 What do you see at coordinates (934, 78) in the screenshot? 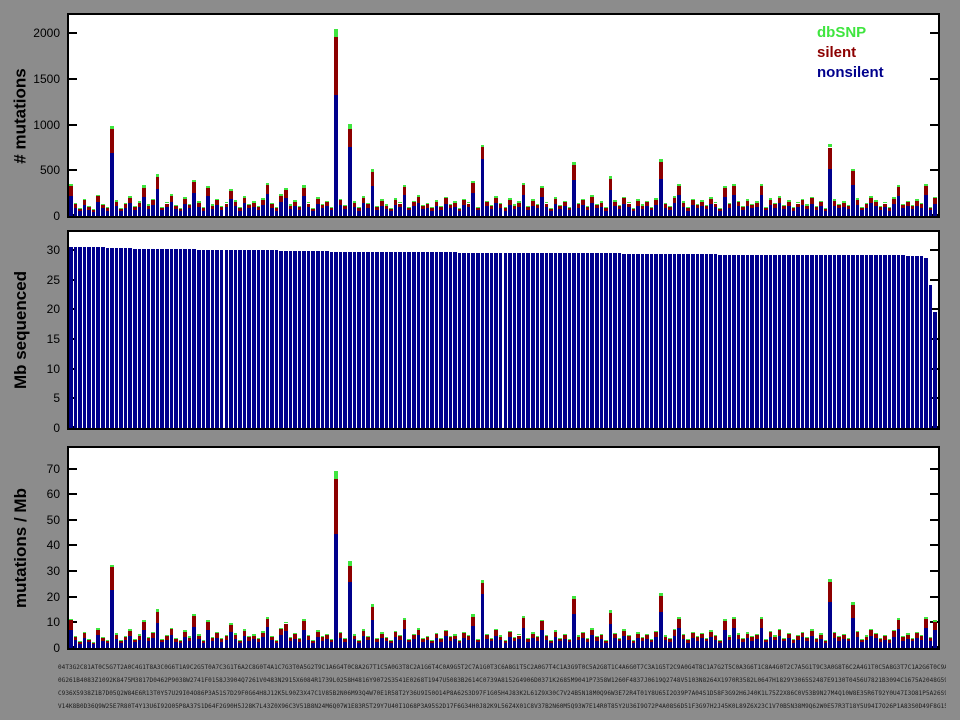
I see `tick-mark` at bounding box center [934, 78].